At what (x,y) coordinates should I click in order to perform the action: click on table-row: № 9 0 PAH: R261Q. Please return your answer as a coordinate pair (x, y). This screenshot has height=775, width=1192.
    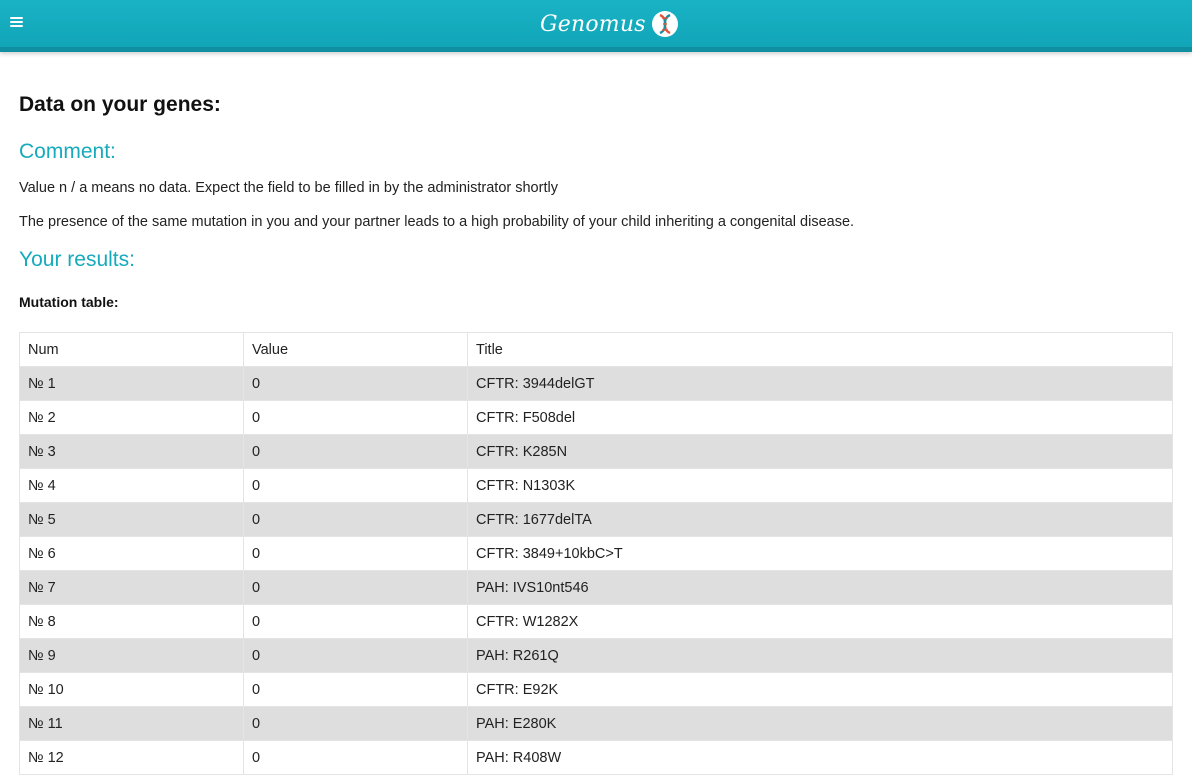
    Looking at the image, I should click on (596, 655).